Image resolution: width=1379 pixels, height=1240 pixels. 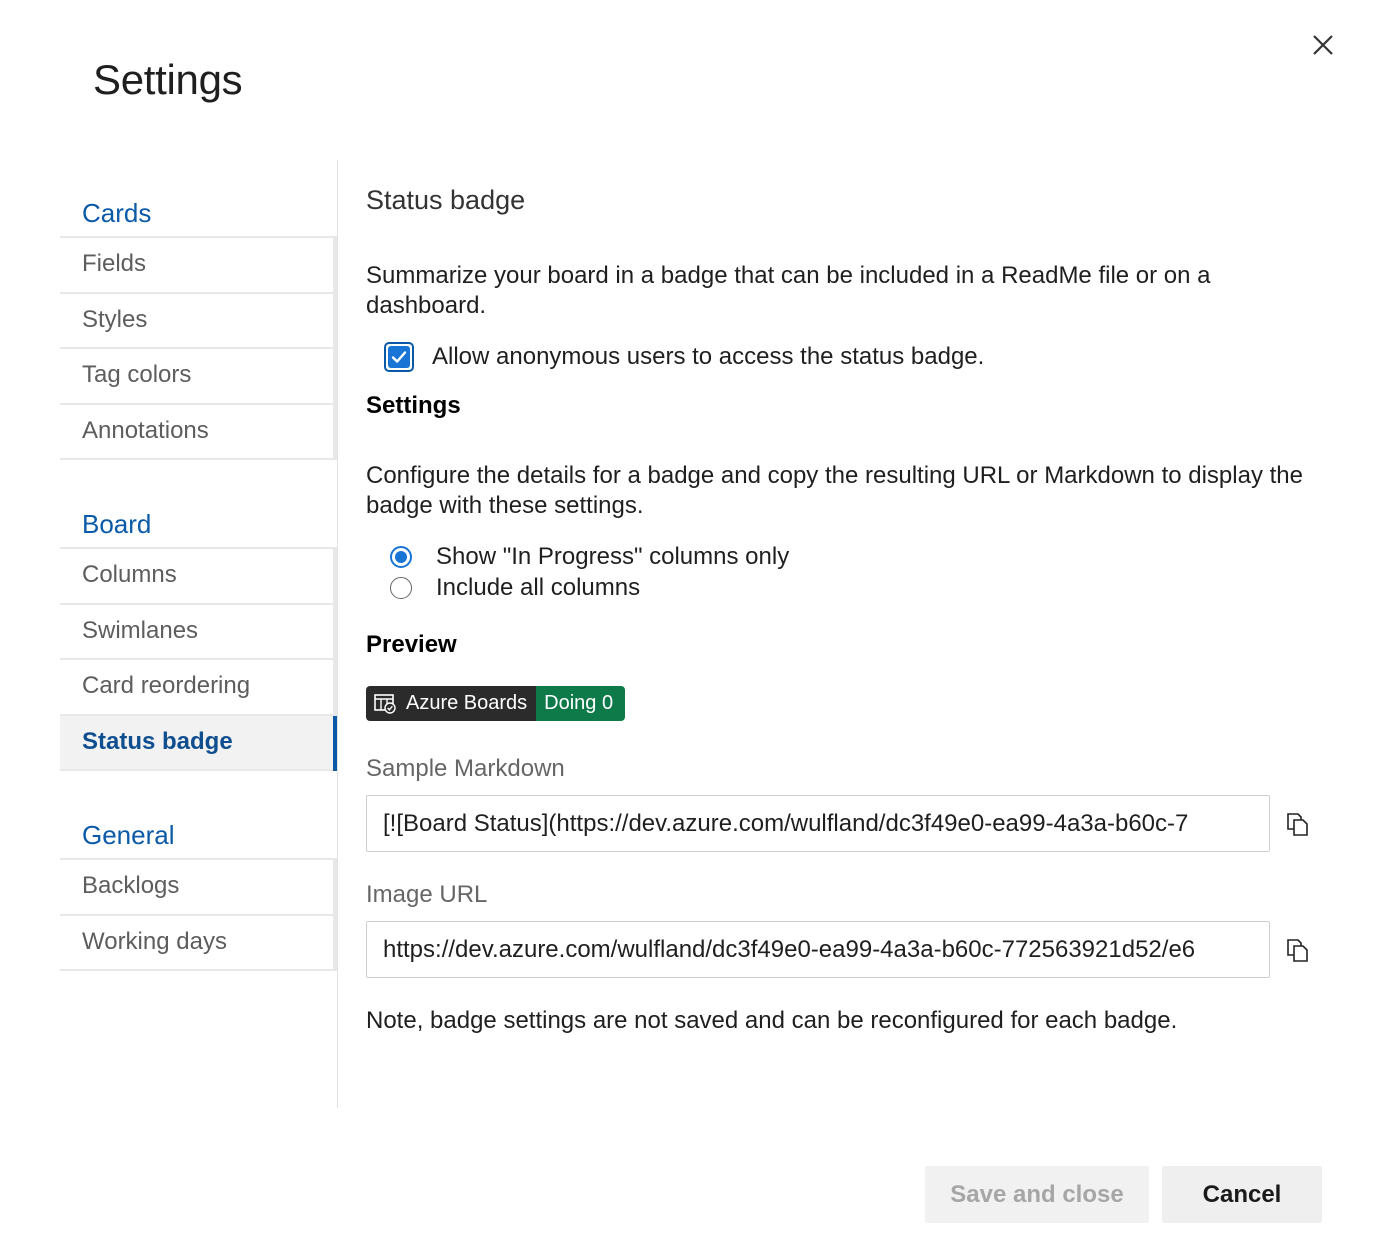 I want to click on radio-all-columns, so click(x=401, y=587).